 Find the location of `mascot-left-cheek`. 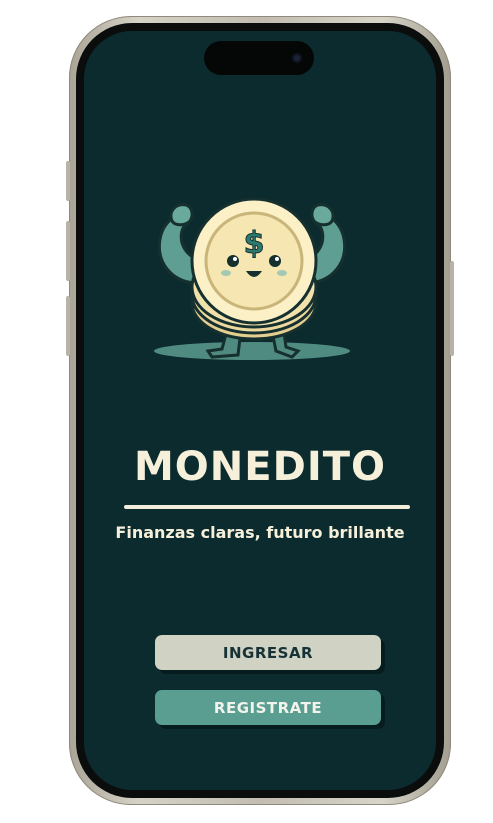

mascot-left-cheek is located at coordinates (226, 273).